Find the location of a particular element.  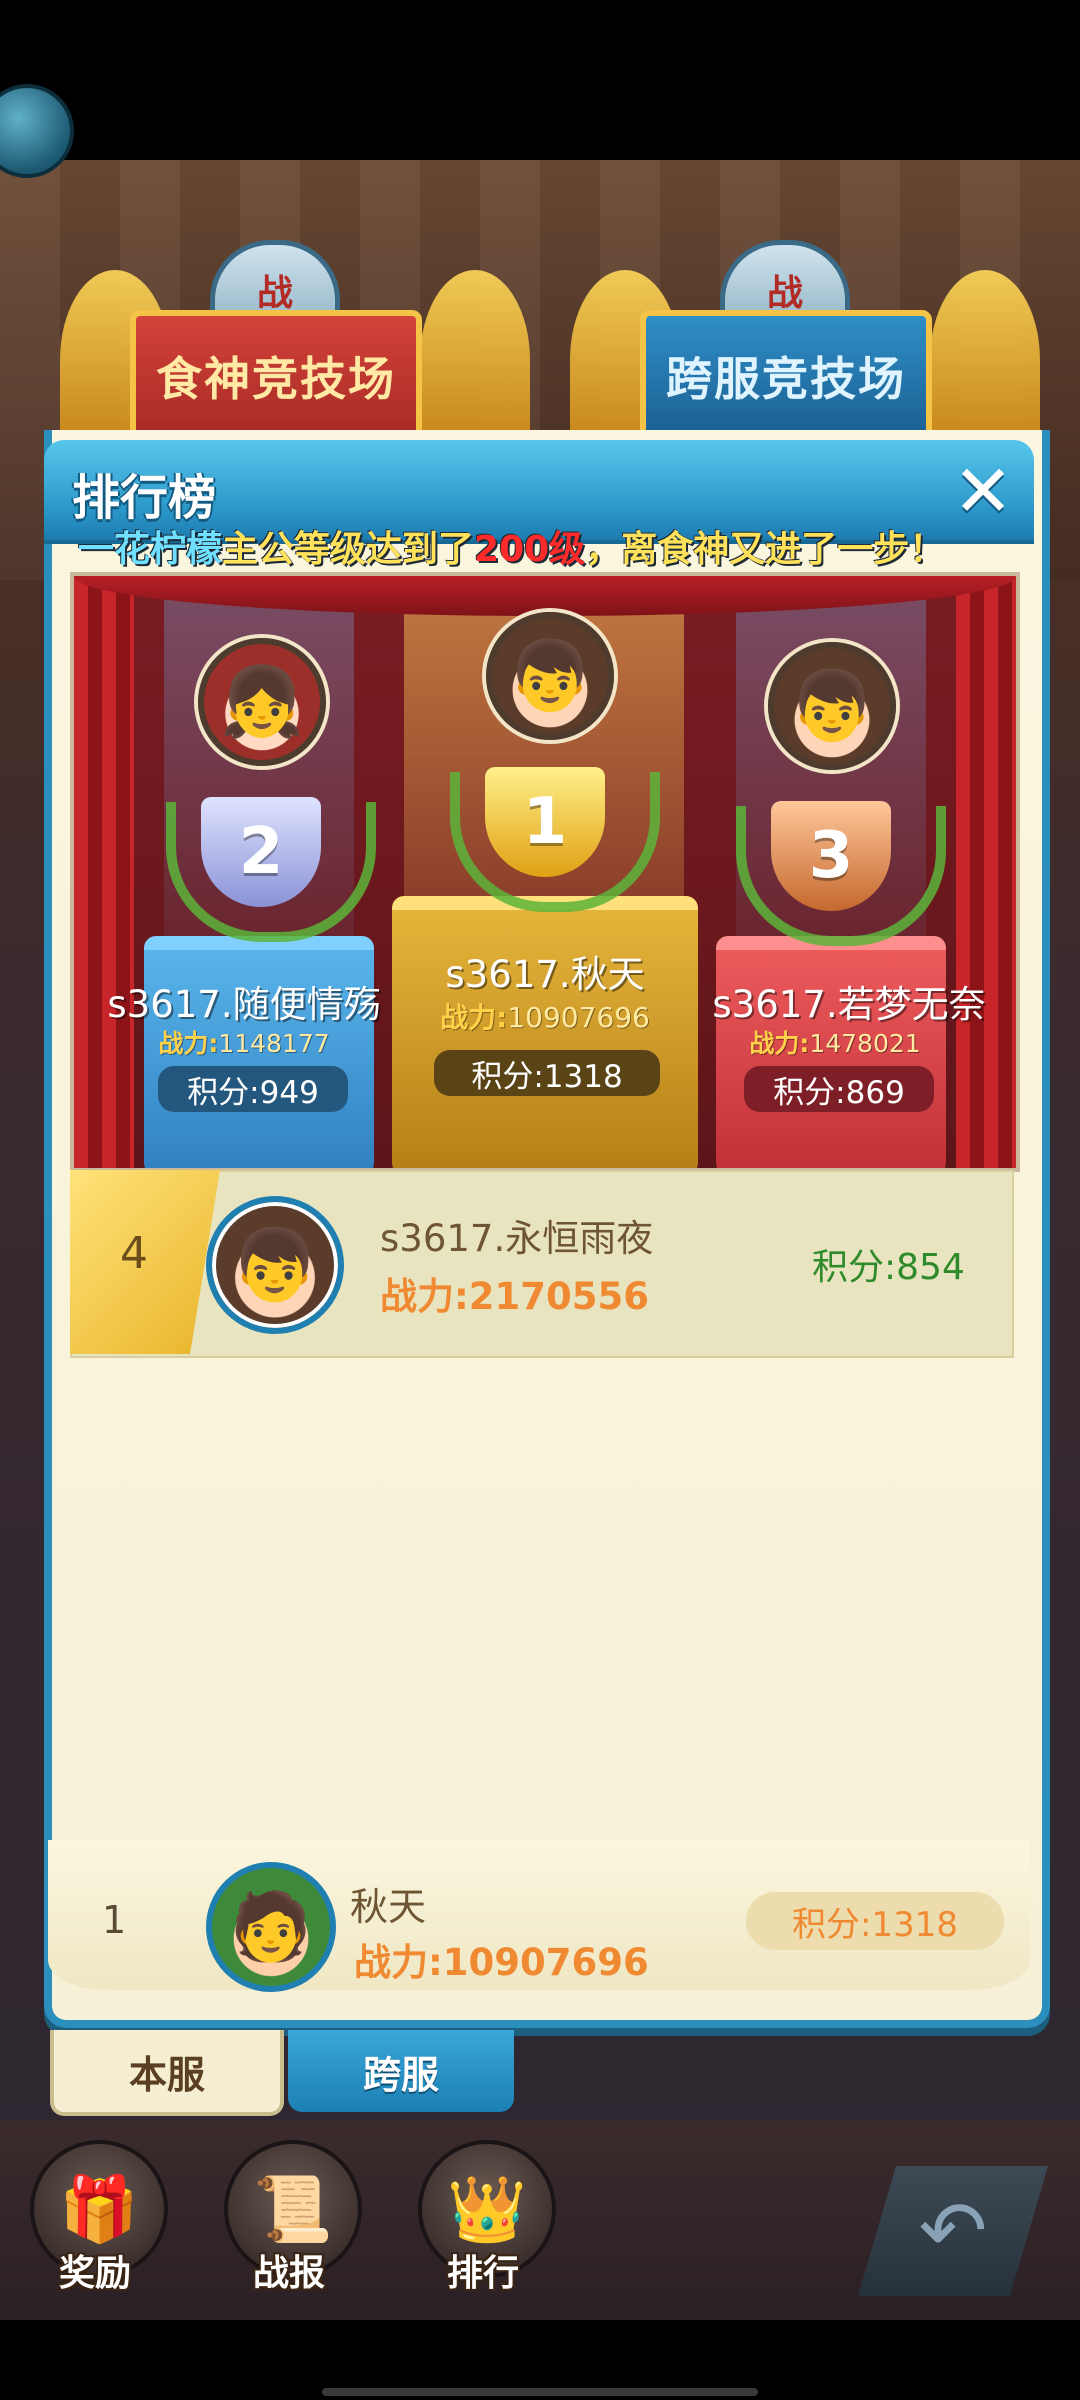

self-rank: 1 is located at coordinates (114, 1920).